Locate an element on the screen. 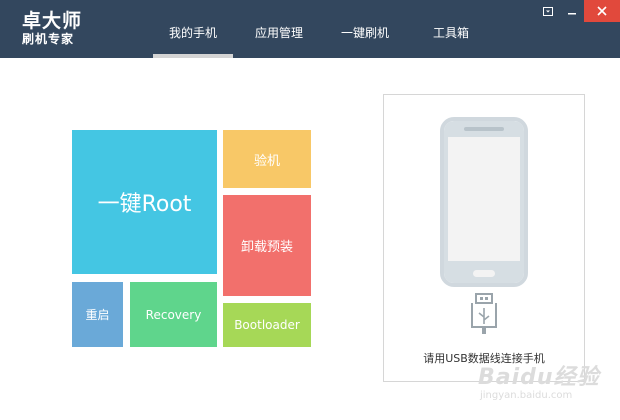  recovery-tile: Recovery is located at coordinates (173, 314).